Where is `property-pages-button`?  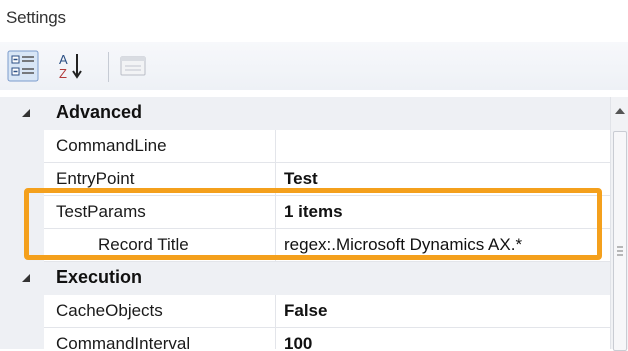 property-pages-button is located at coordinates (133, 66).